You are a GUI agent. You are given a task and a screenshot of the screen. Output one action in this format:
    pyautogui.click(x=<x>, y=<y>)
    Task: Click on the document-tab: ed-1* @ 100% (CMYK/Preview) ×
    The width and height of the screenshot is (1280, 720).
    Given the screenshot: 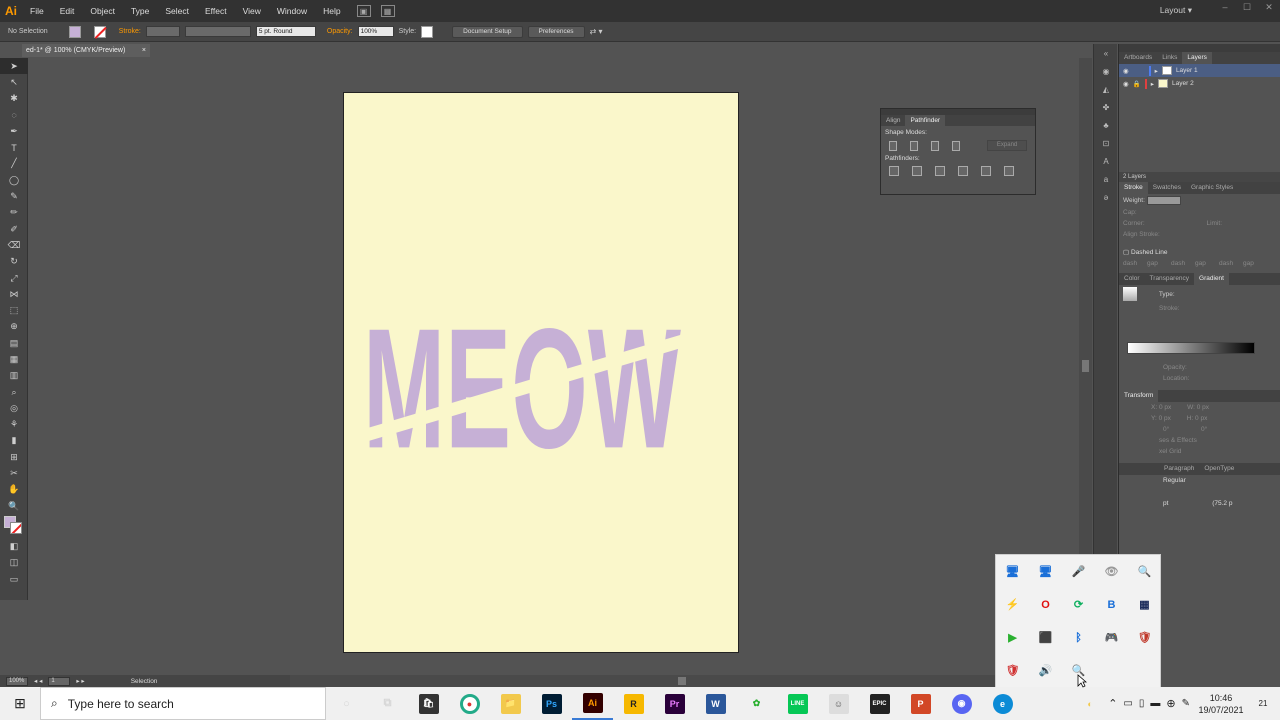 What is the action you would take?
    pyautogui.click(x=86, y=50)
    